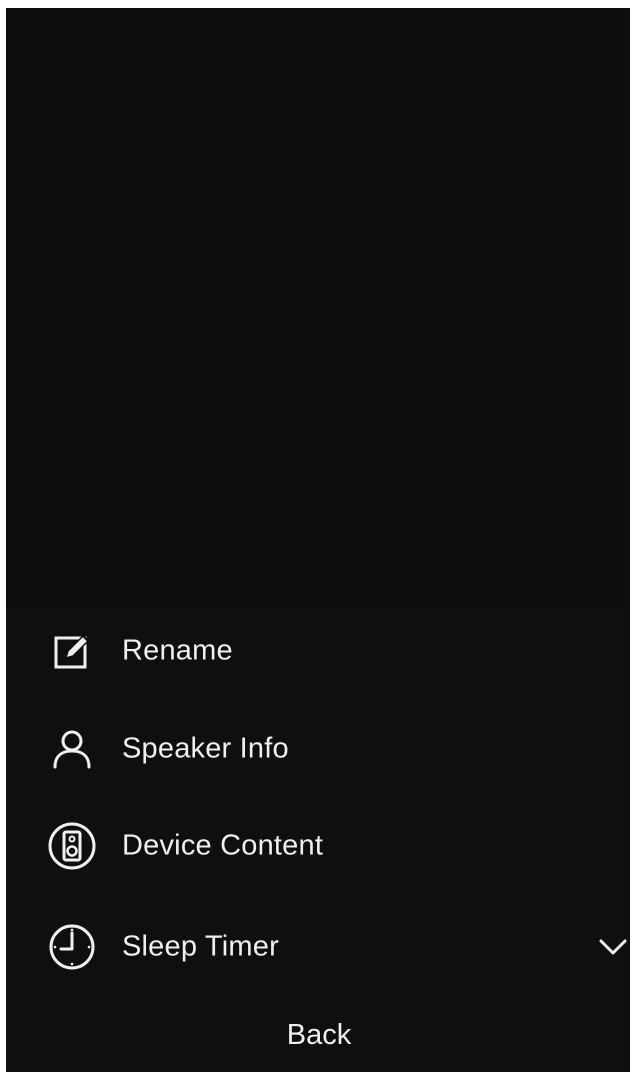  I want to click on menu-item-label: Sleep Timer, so click(200, 946).